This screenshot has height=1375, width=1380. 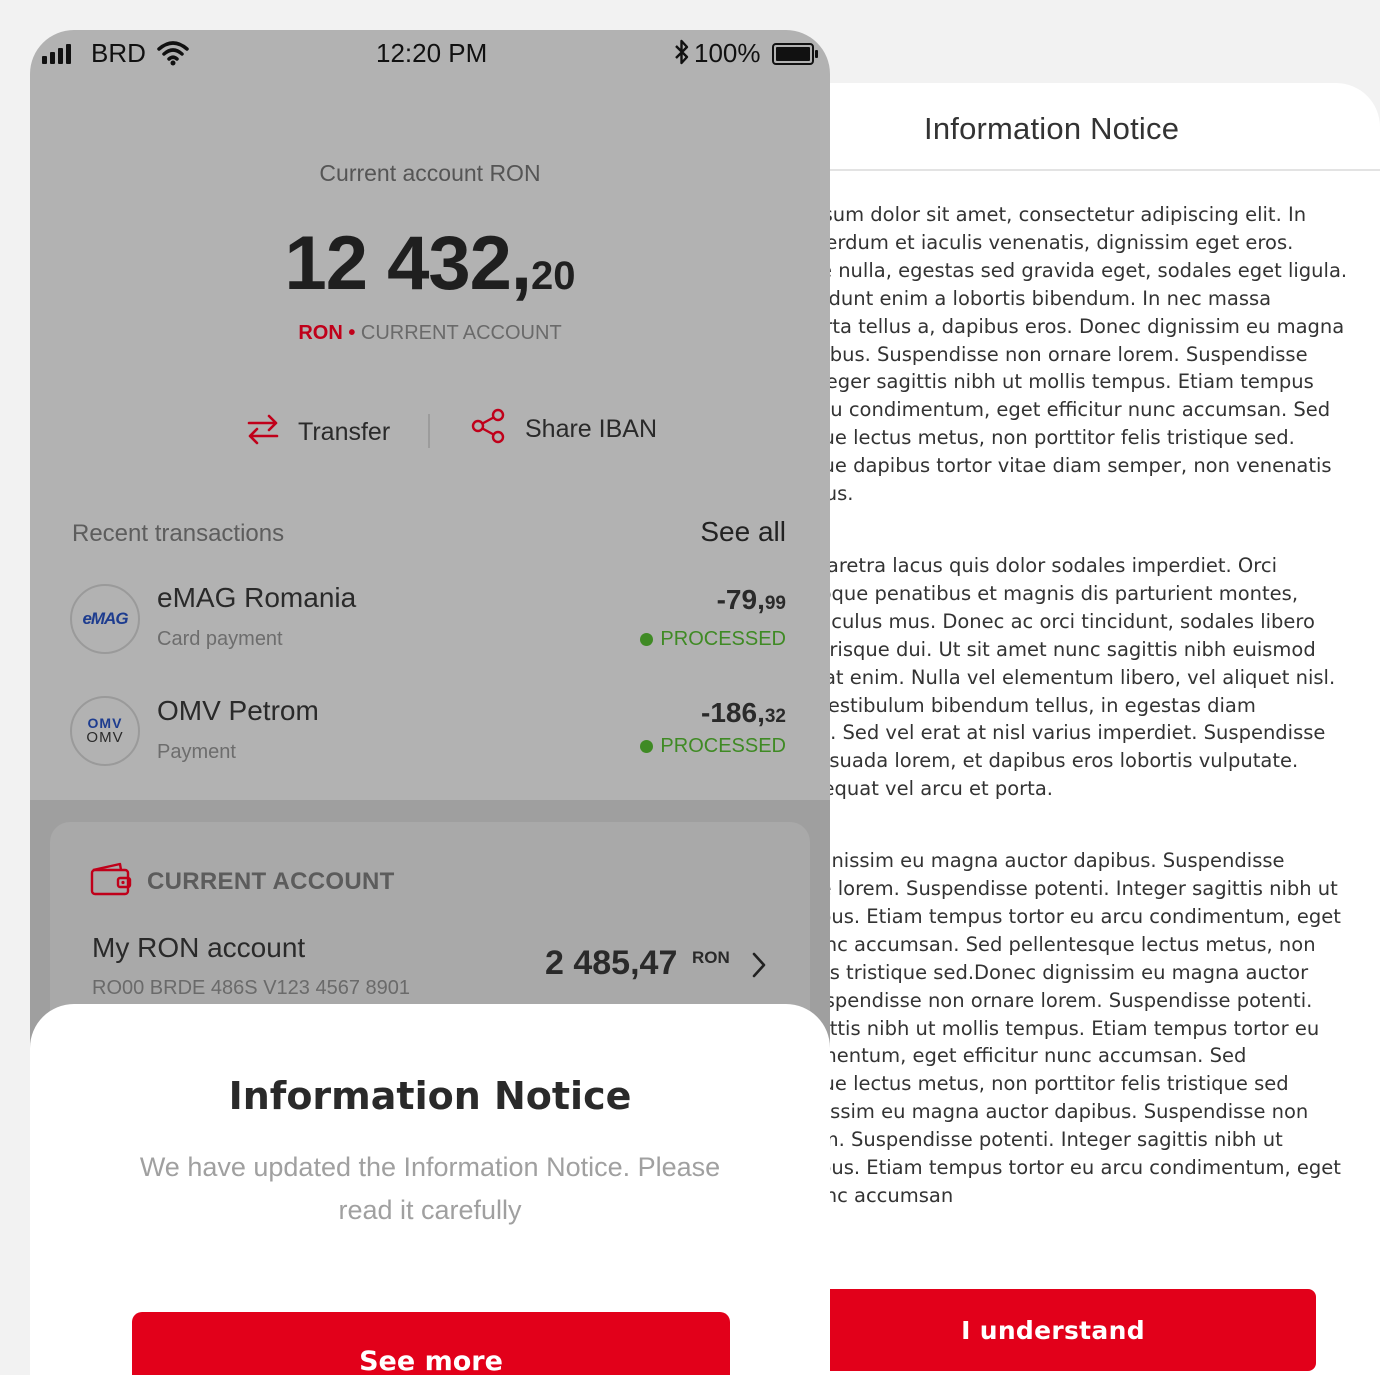 What do you see at coordinates (682, 55) in the screenshot?
I see `bluetooth-icon` at bounding box center [682, 55].